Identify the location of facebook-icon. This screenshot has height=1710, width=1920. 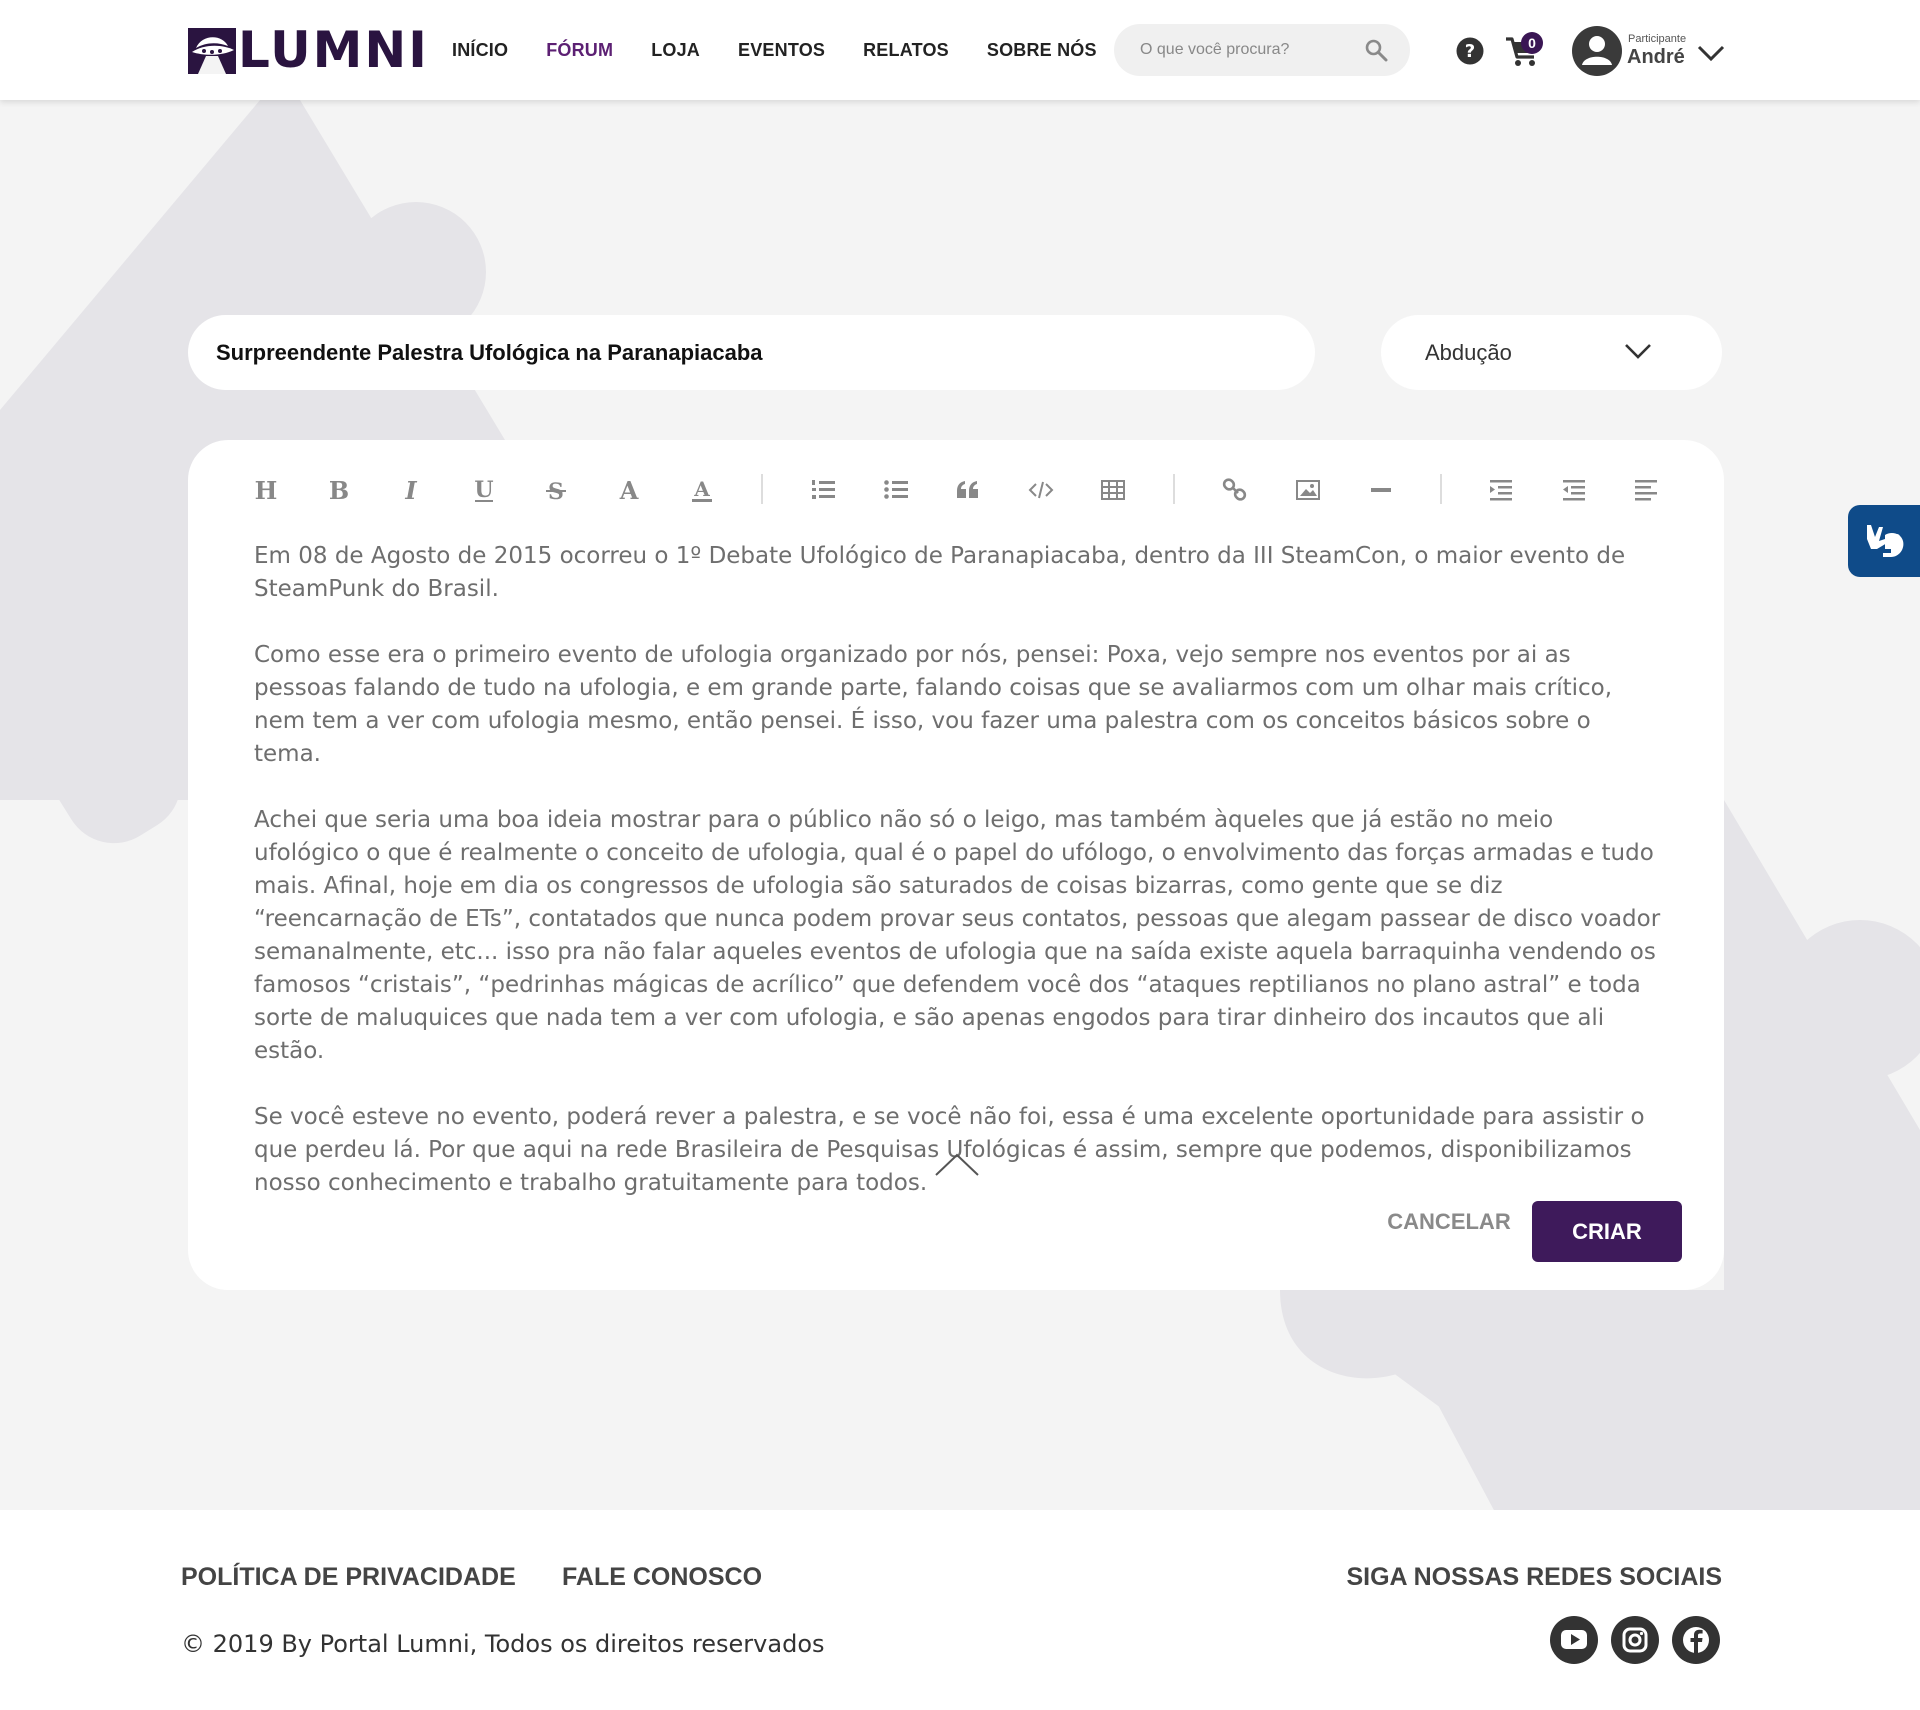
(1696, 1640).